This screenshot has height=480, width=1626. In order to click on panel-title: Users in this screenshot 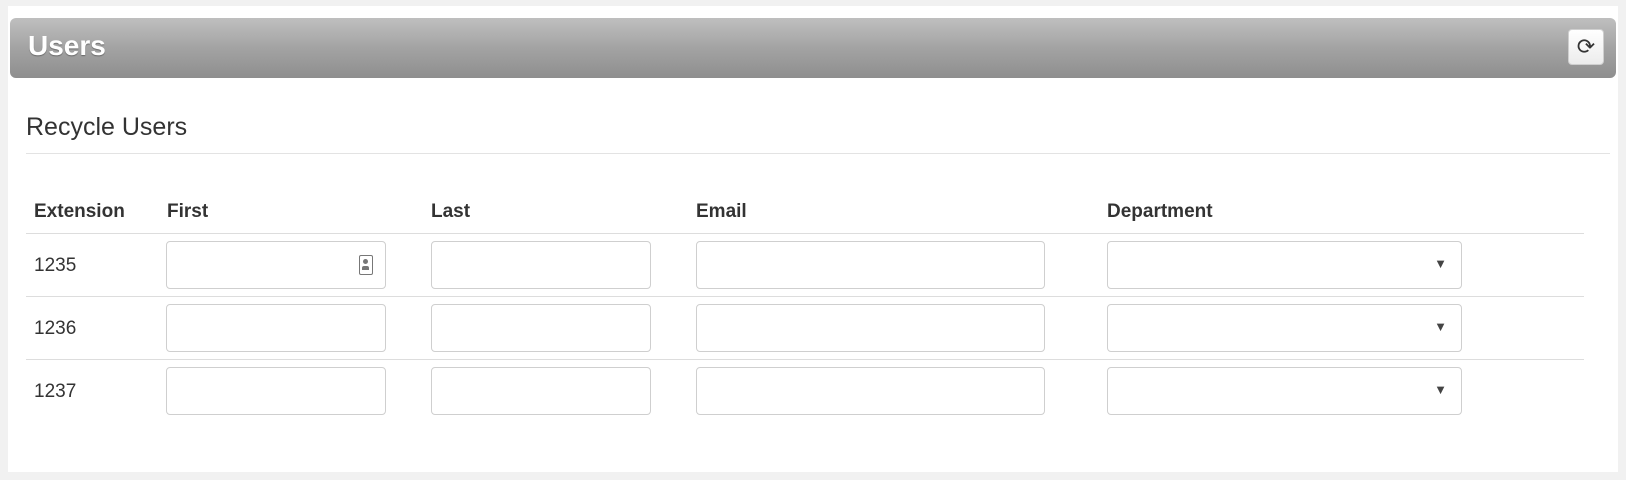, I will do `click(67, 45)`.